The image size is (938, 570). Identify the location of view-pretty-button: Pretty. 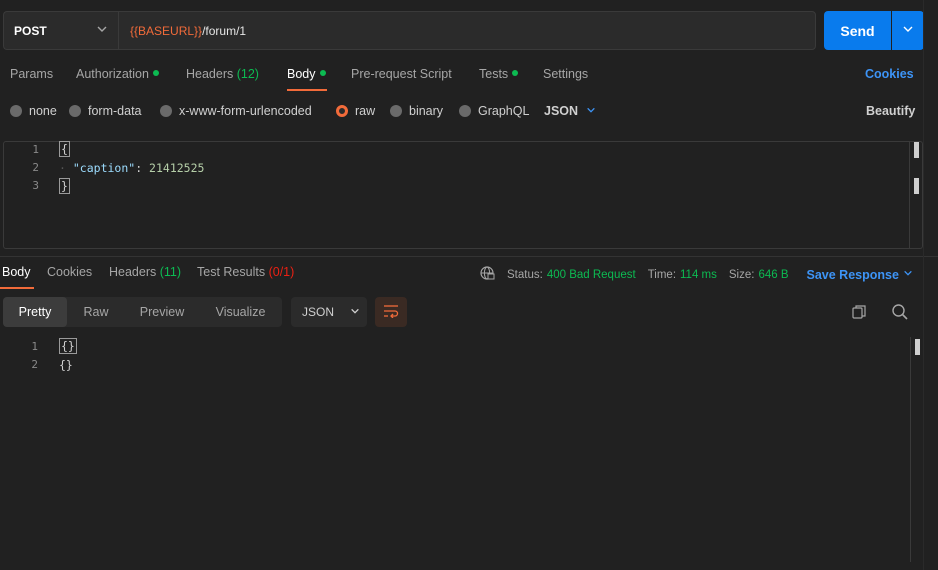
(35, 312).